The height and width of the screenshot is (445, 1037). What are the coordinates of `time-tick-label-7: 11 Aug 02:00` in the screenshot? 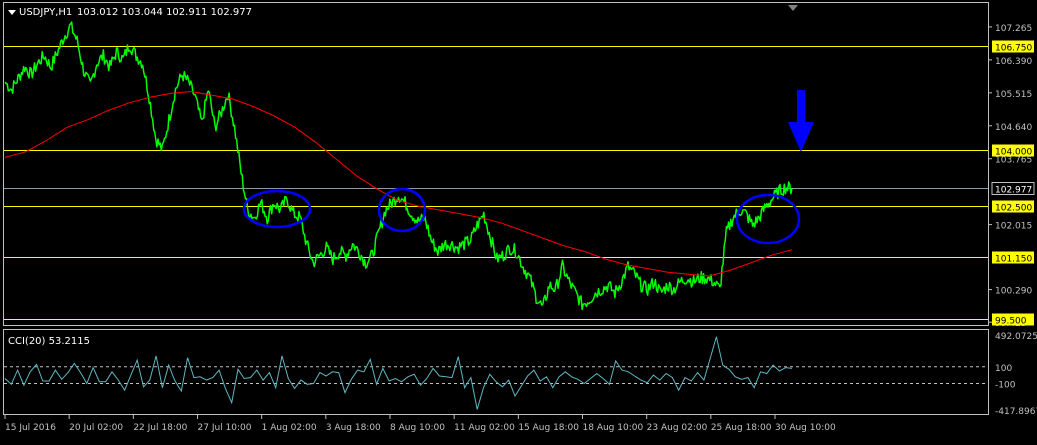 It's located at (484, 428).